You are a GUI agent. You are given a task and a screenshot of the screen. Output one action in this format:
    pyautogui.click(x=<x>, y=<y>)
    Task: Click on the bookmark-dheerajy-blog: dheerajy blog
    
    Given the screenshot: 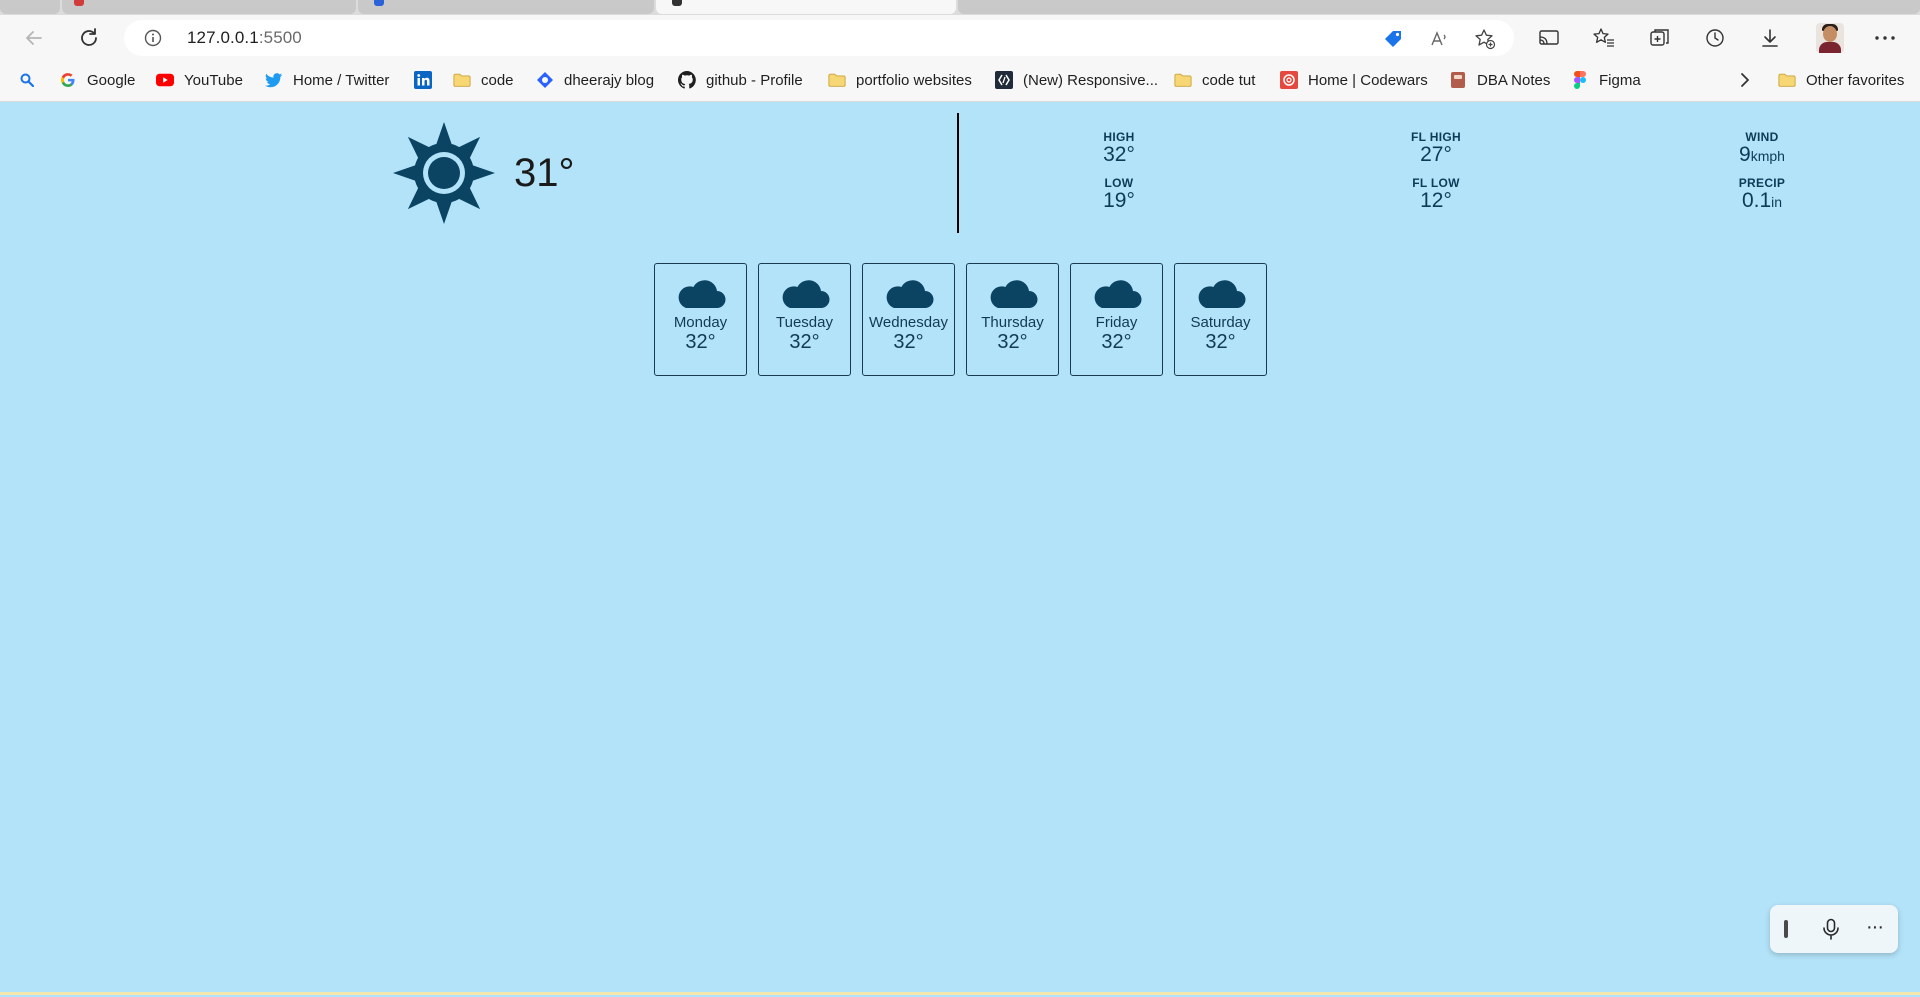 What is the action you would take?
    pyautogui.click(x=595, y=80)
    